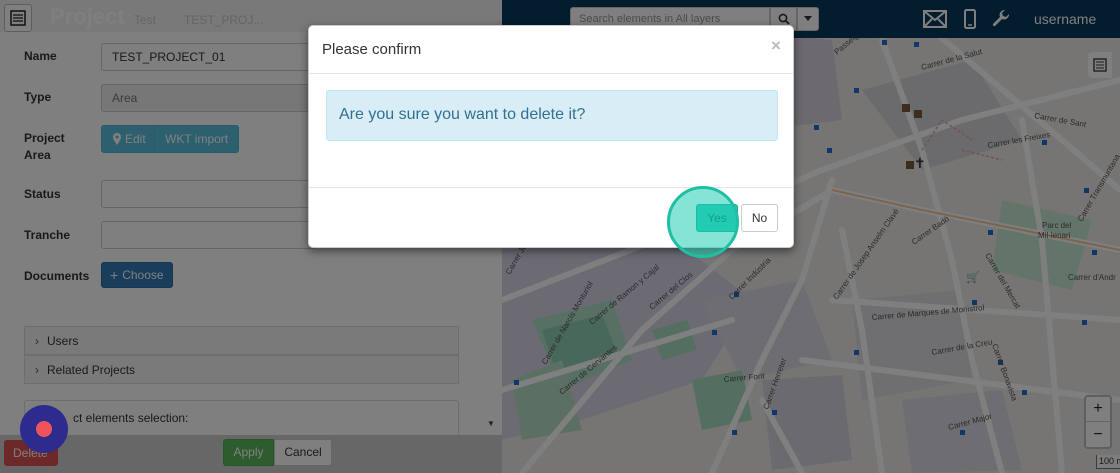  Describe the element at coordinates (776, 46) in the screenshot. I see `close-icon: ×` at that location.